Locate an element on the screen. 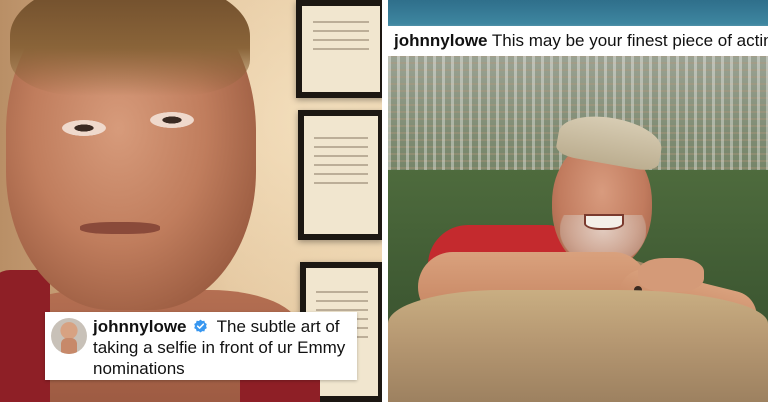 This screenshot has width=768, height=402. verified-badge-icon is located at coordinates (201, 326).